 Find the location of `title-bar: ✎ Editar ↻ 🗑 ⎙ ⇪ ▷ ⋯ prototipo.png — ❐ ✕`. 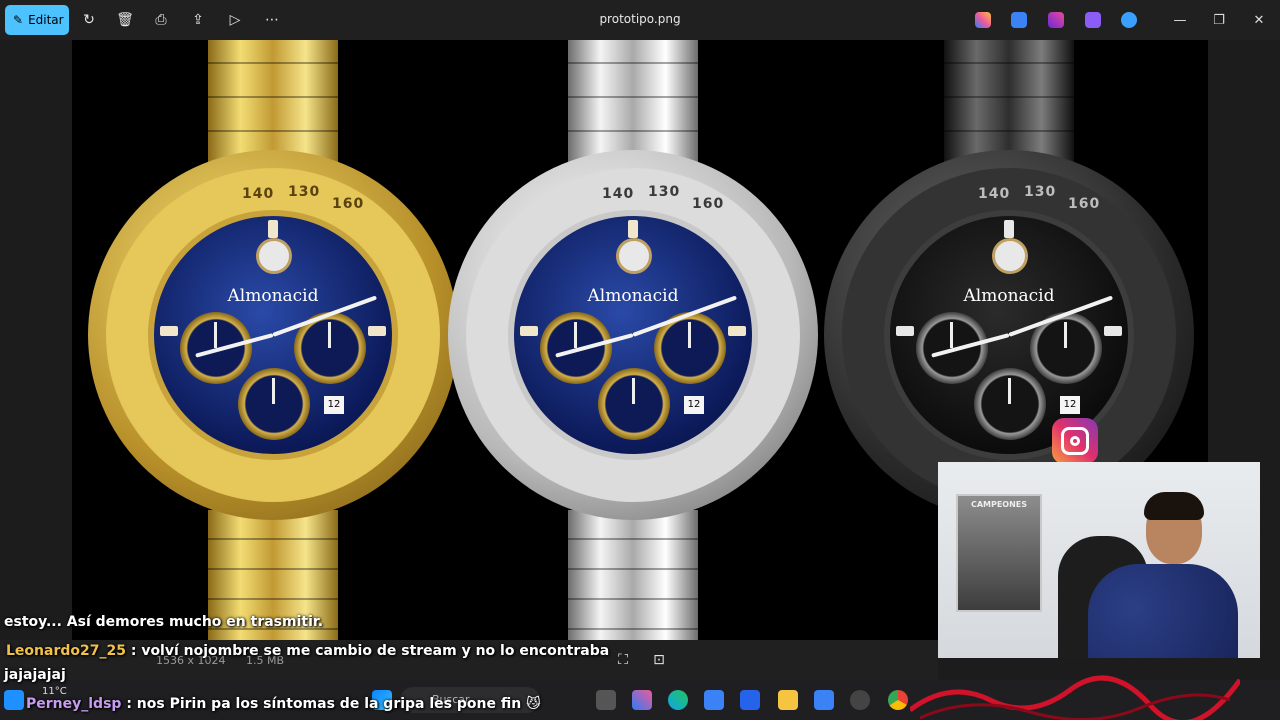

title-bar: ✎ Editar ↻ 🗑 ⎙ ⇪ ▷ ⋯ prototipo.png — ❐ ✕ is located at coordinates (640, 20).